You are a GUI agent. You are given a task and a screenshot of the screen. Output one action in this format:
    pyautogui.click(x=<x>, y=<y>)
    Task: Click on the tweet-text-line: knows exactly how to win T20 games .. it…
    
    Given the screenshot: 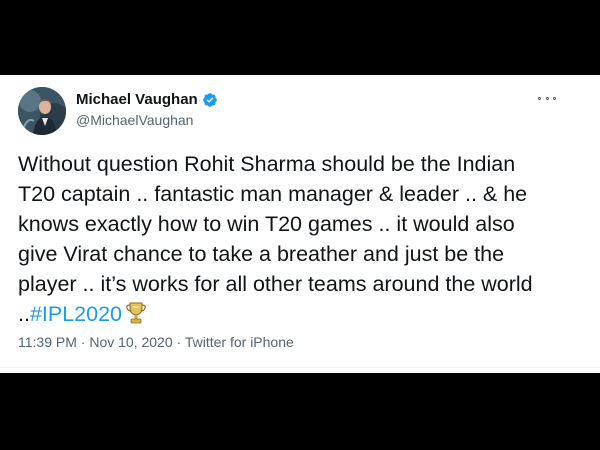 What is the action you would take?
    pyautogui.click(x=266, y=224)
    